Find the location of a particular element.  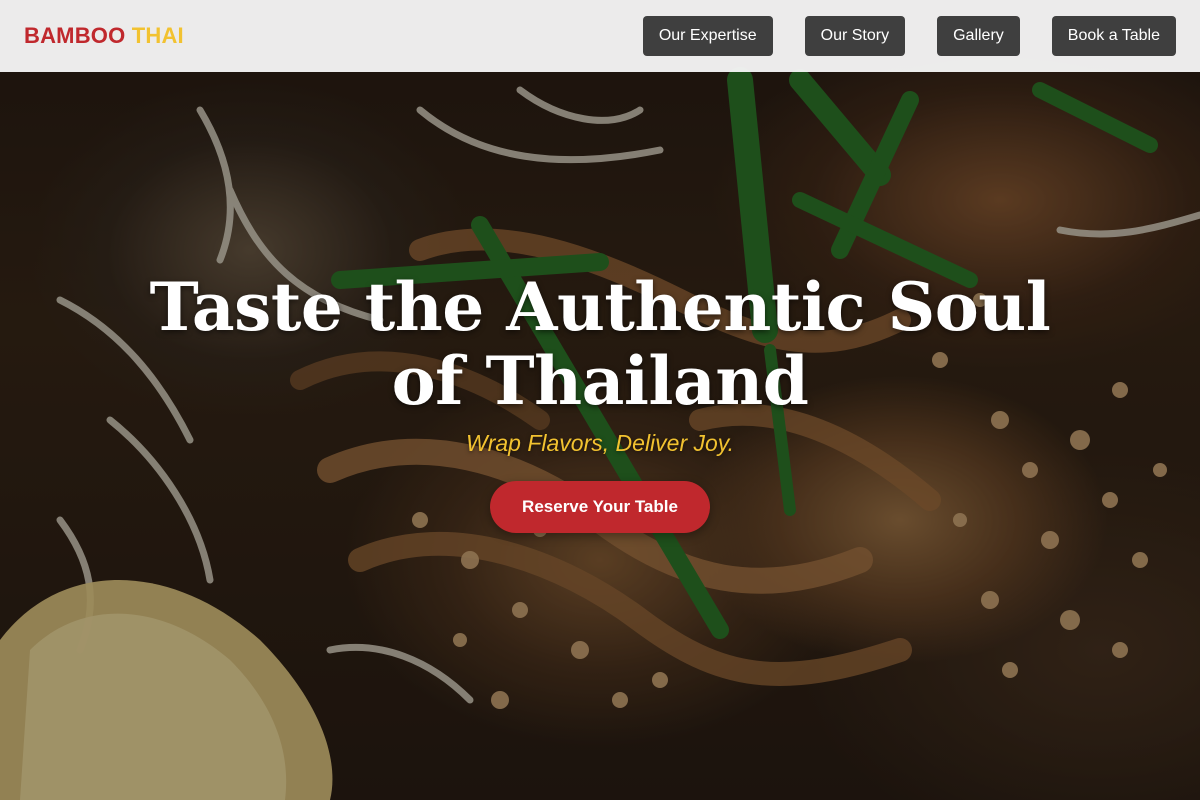

nav-book-a-table-button: Book a Table is located at coordinates (1113, 36).